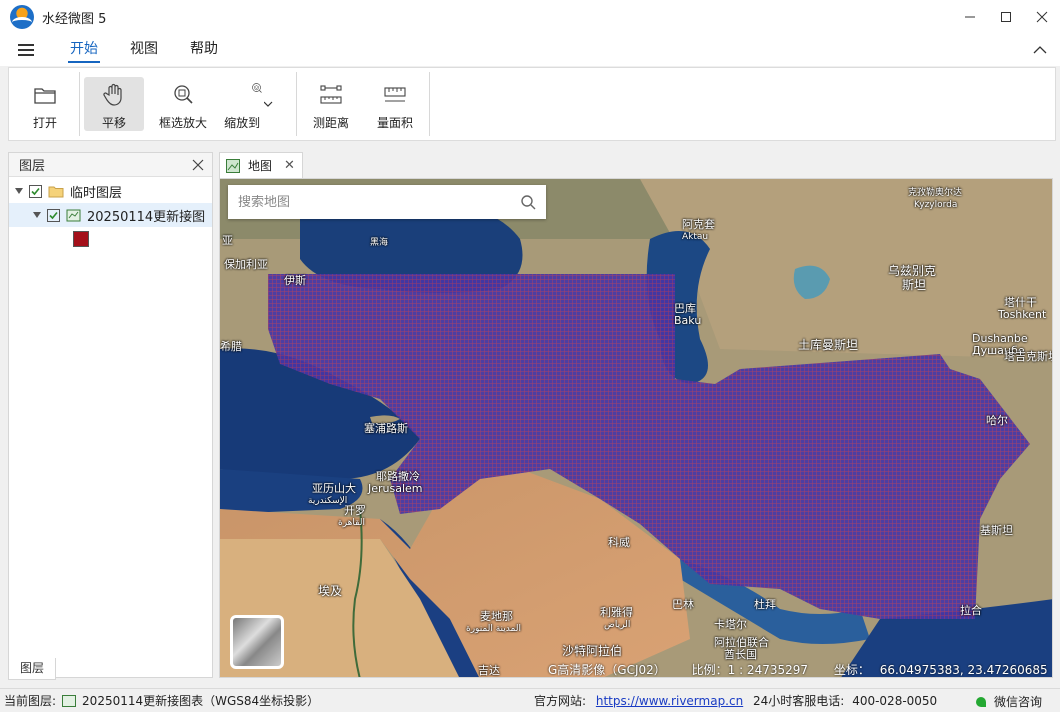 This screenshot has height=712, width=1060. I want to click on search-icon, so click(528, 202).